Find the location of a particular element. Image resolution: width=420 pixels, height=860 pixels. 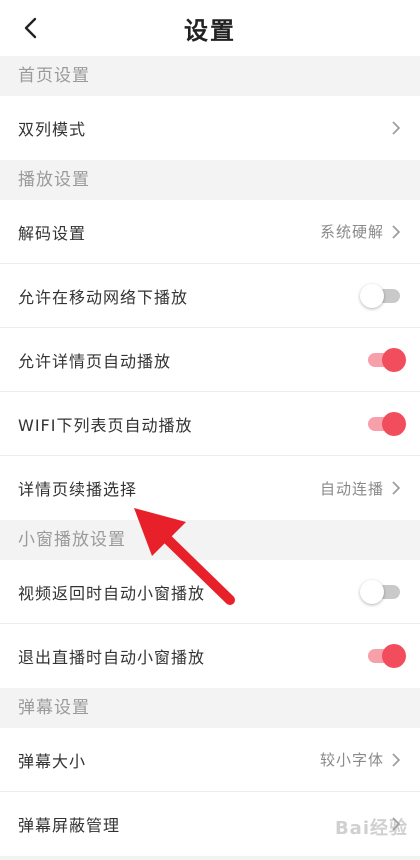

setting-label: 允许在移动网络下播放 is located at coordinates (103, 297).